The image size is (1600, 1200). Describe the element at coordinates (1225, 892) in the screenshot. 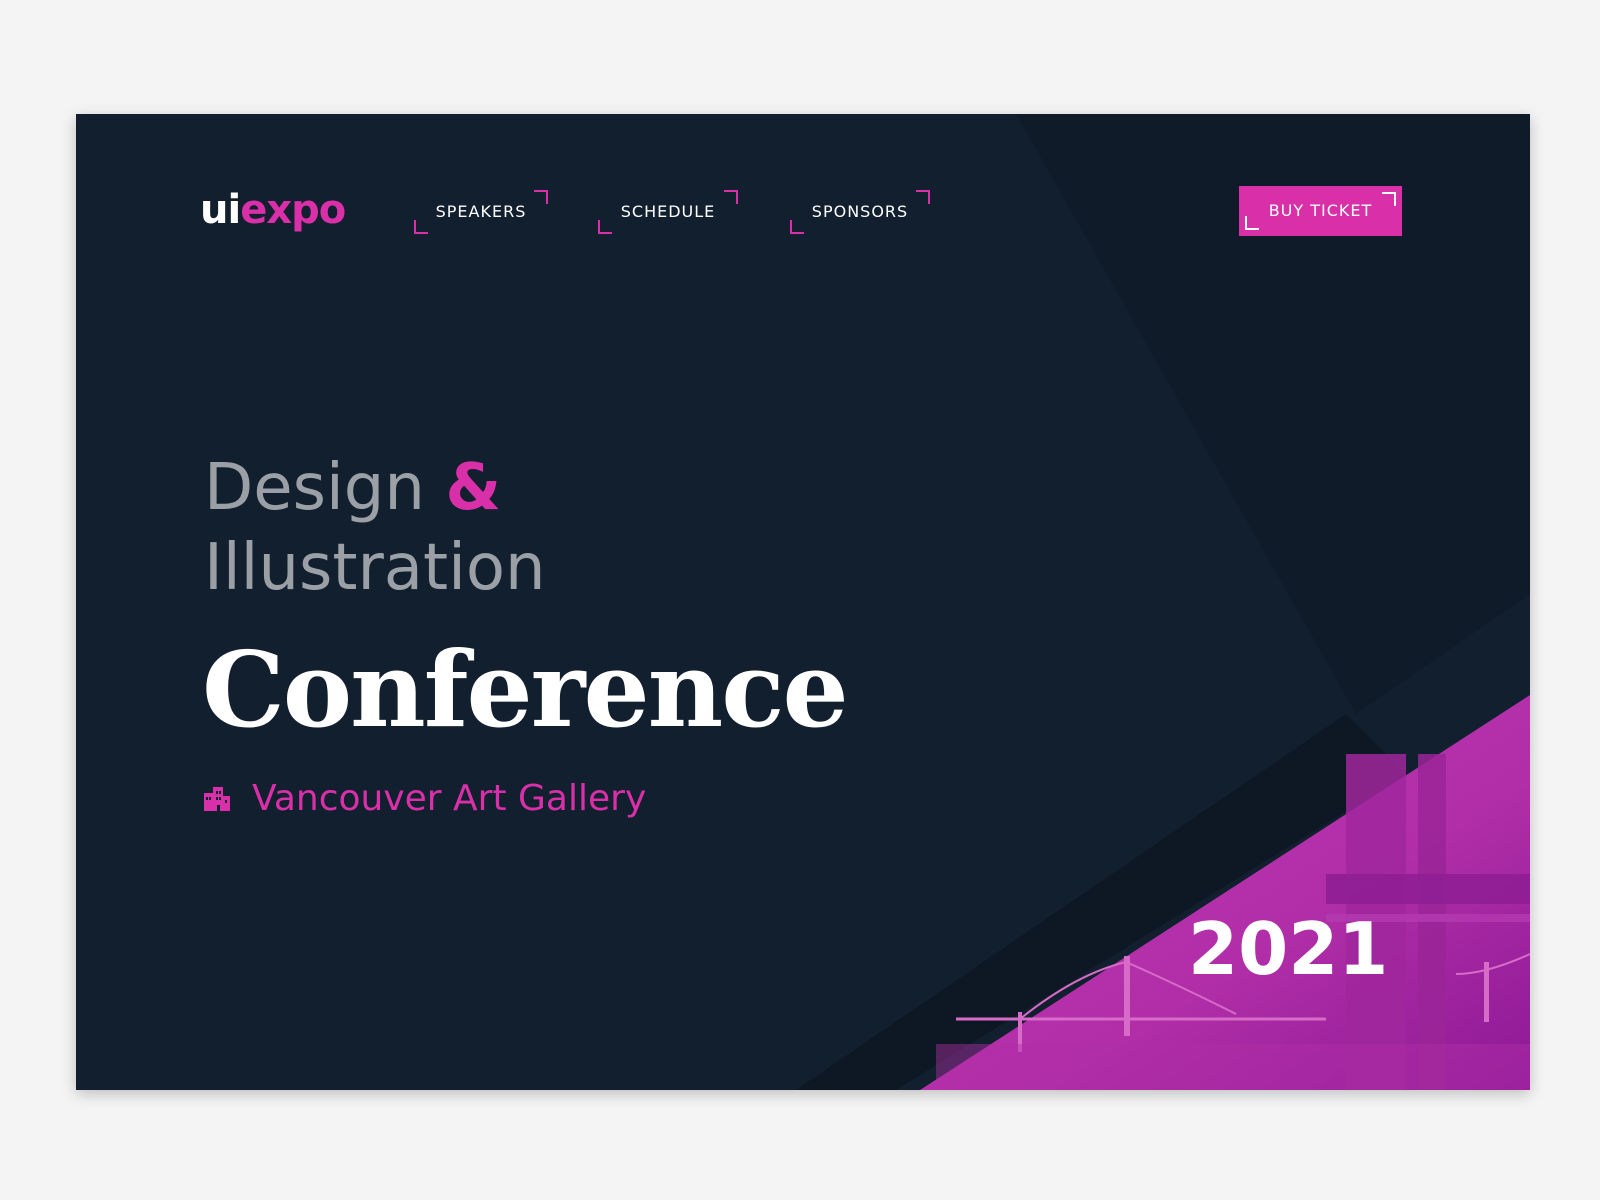

I see `bridge-image` at that location.